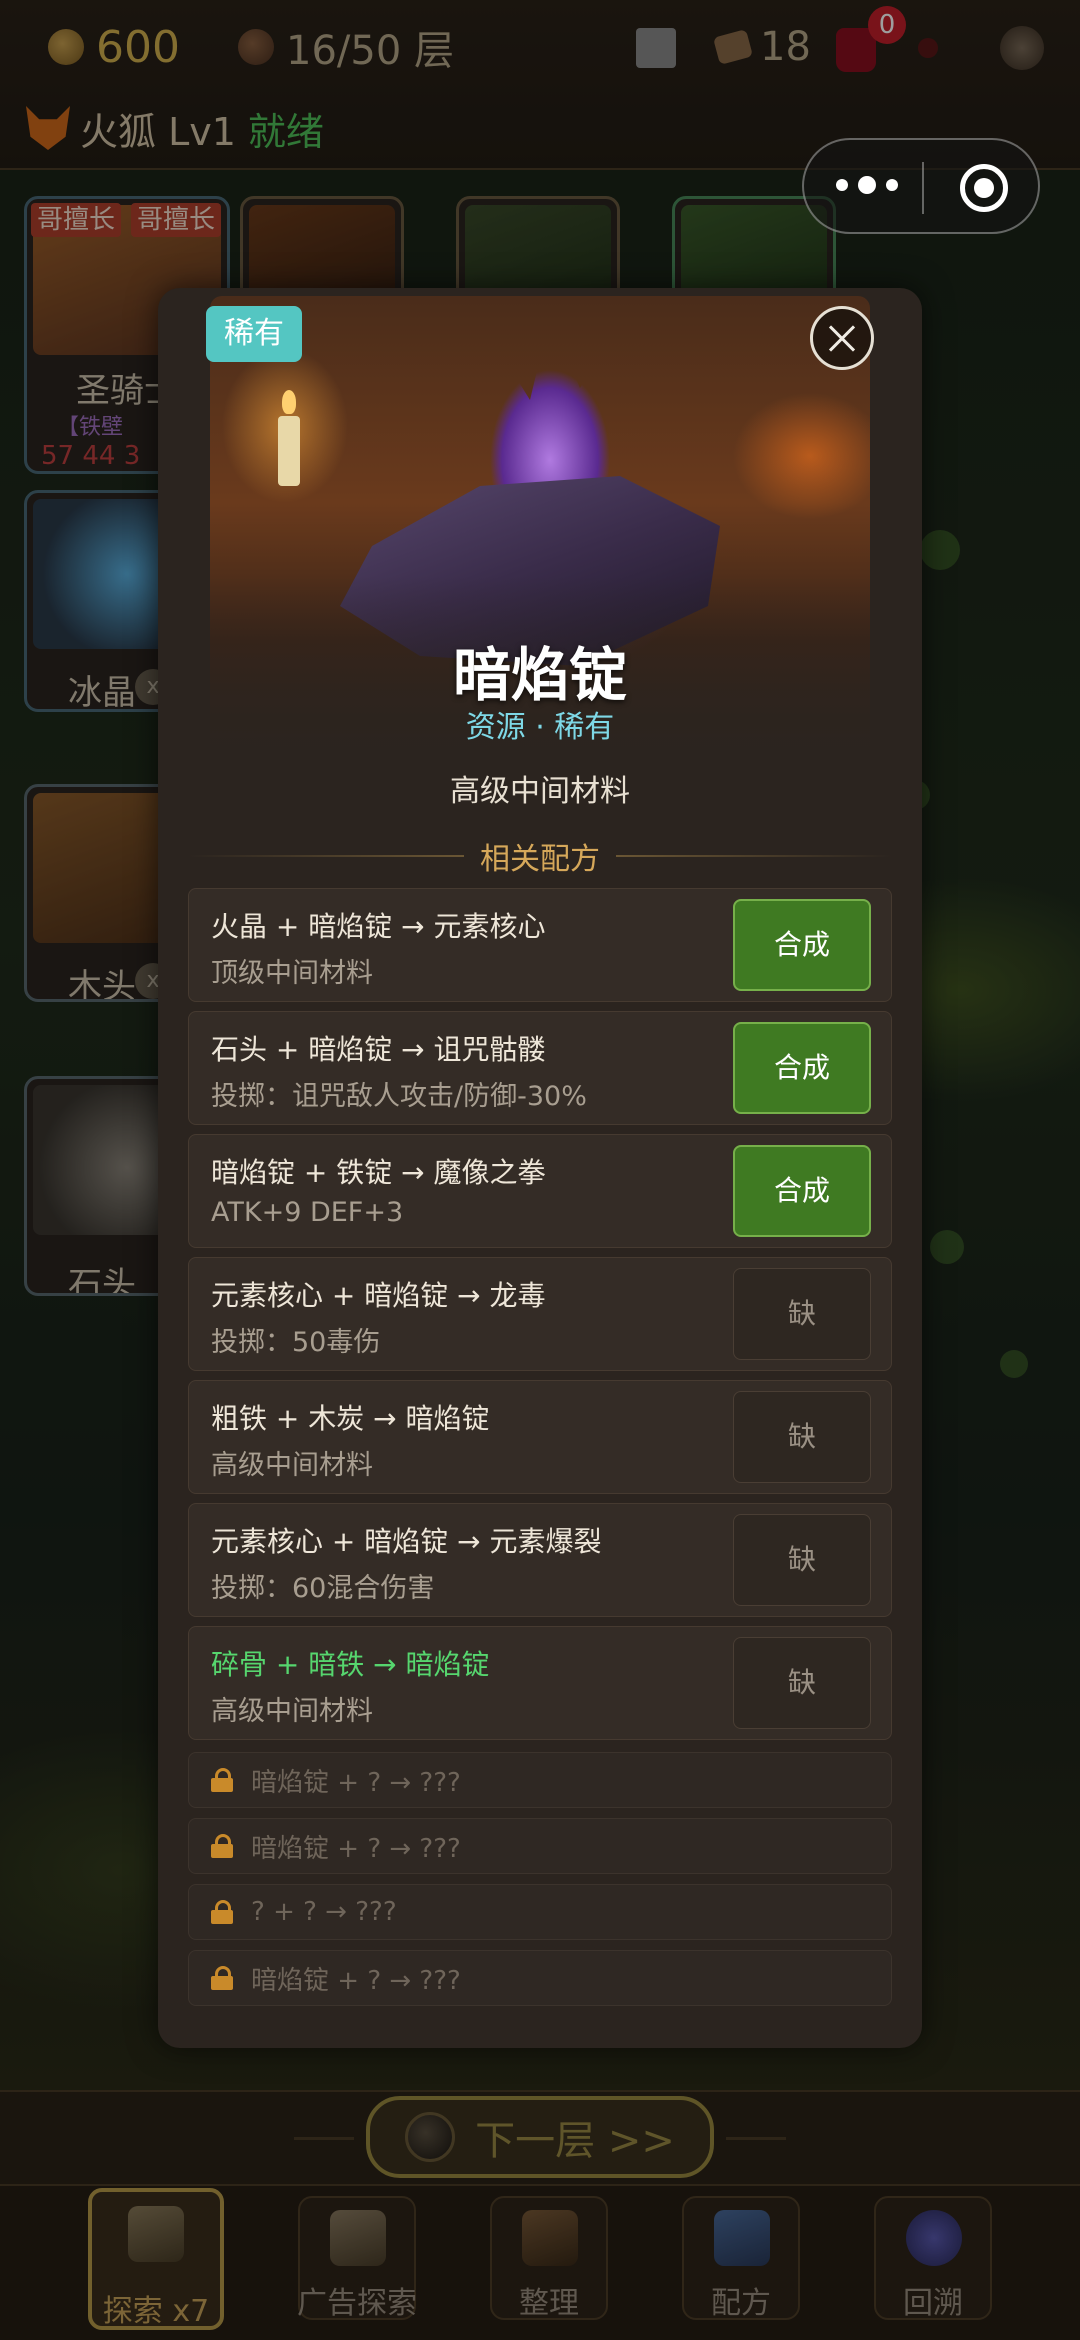 This screenshot has width=1080, height=2340. I want to click on recipe-formula: 碎骨 + 暗铁 → 暗焰锭, so click(350, 1664).